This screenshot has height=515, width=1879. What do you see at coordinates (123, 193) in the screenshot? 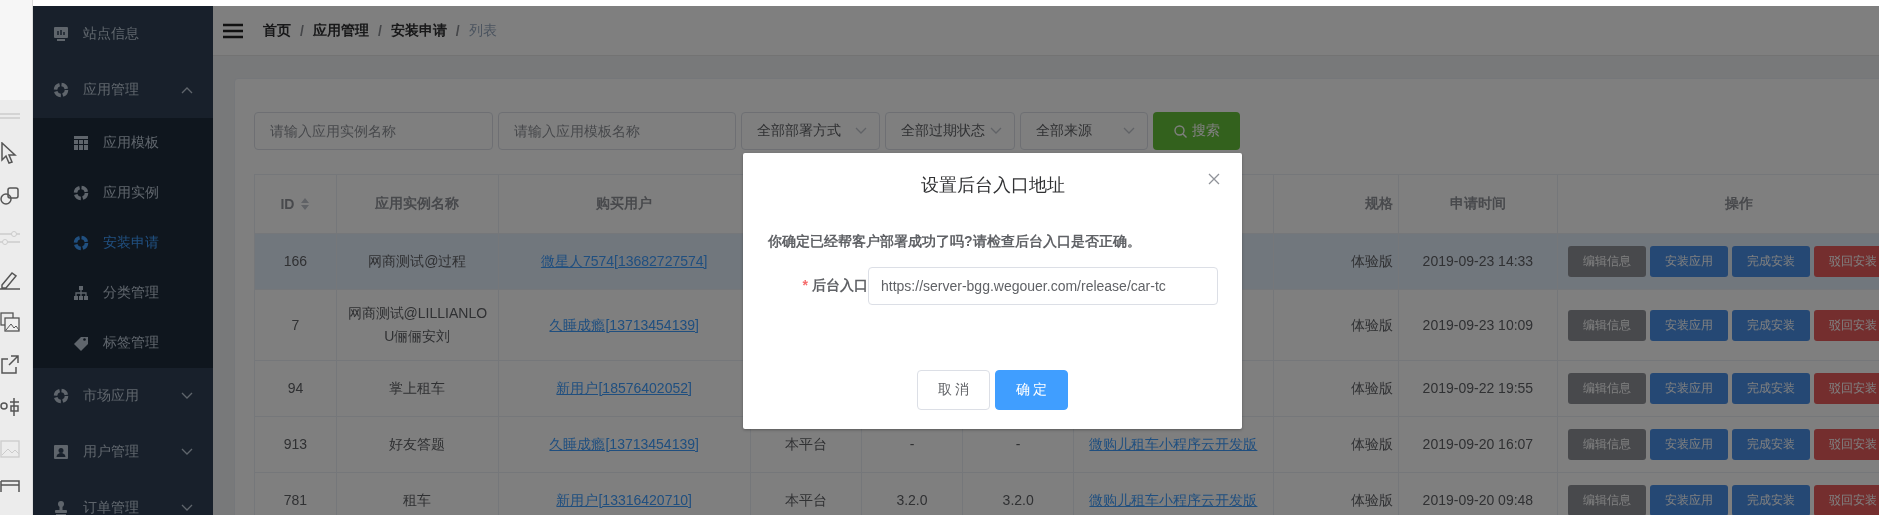
I see `submenu-item: 应用实例` at bounding box center [123, 193].